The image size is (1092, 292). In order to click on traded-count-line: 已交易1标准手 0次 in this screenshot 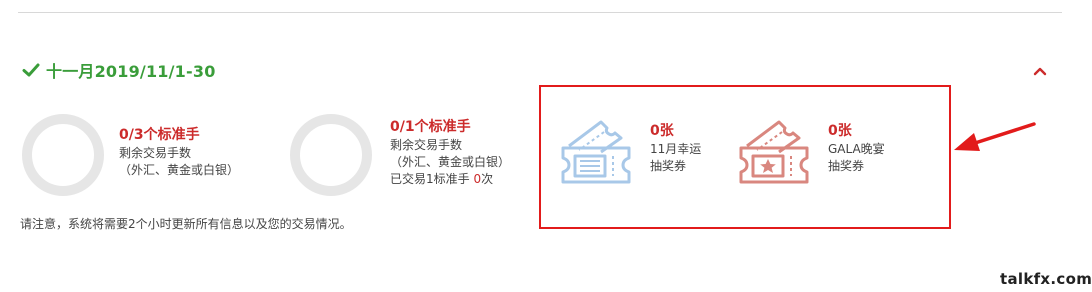, I will do `click(450, 179)`.